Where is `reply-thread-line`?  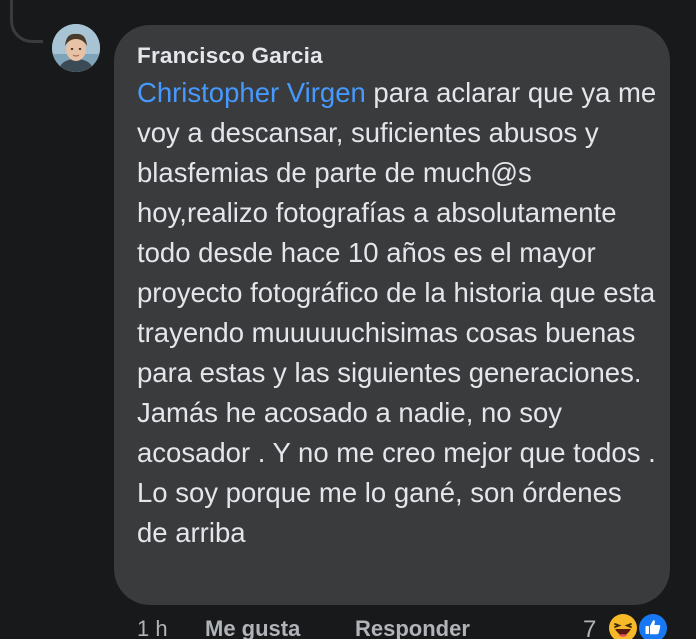
reply-thread-line is located at coordinates (26, 21).